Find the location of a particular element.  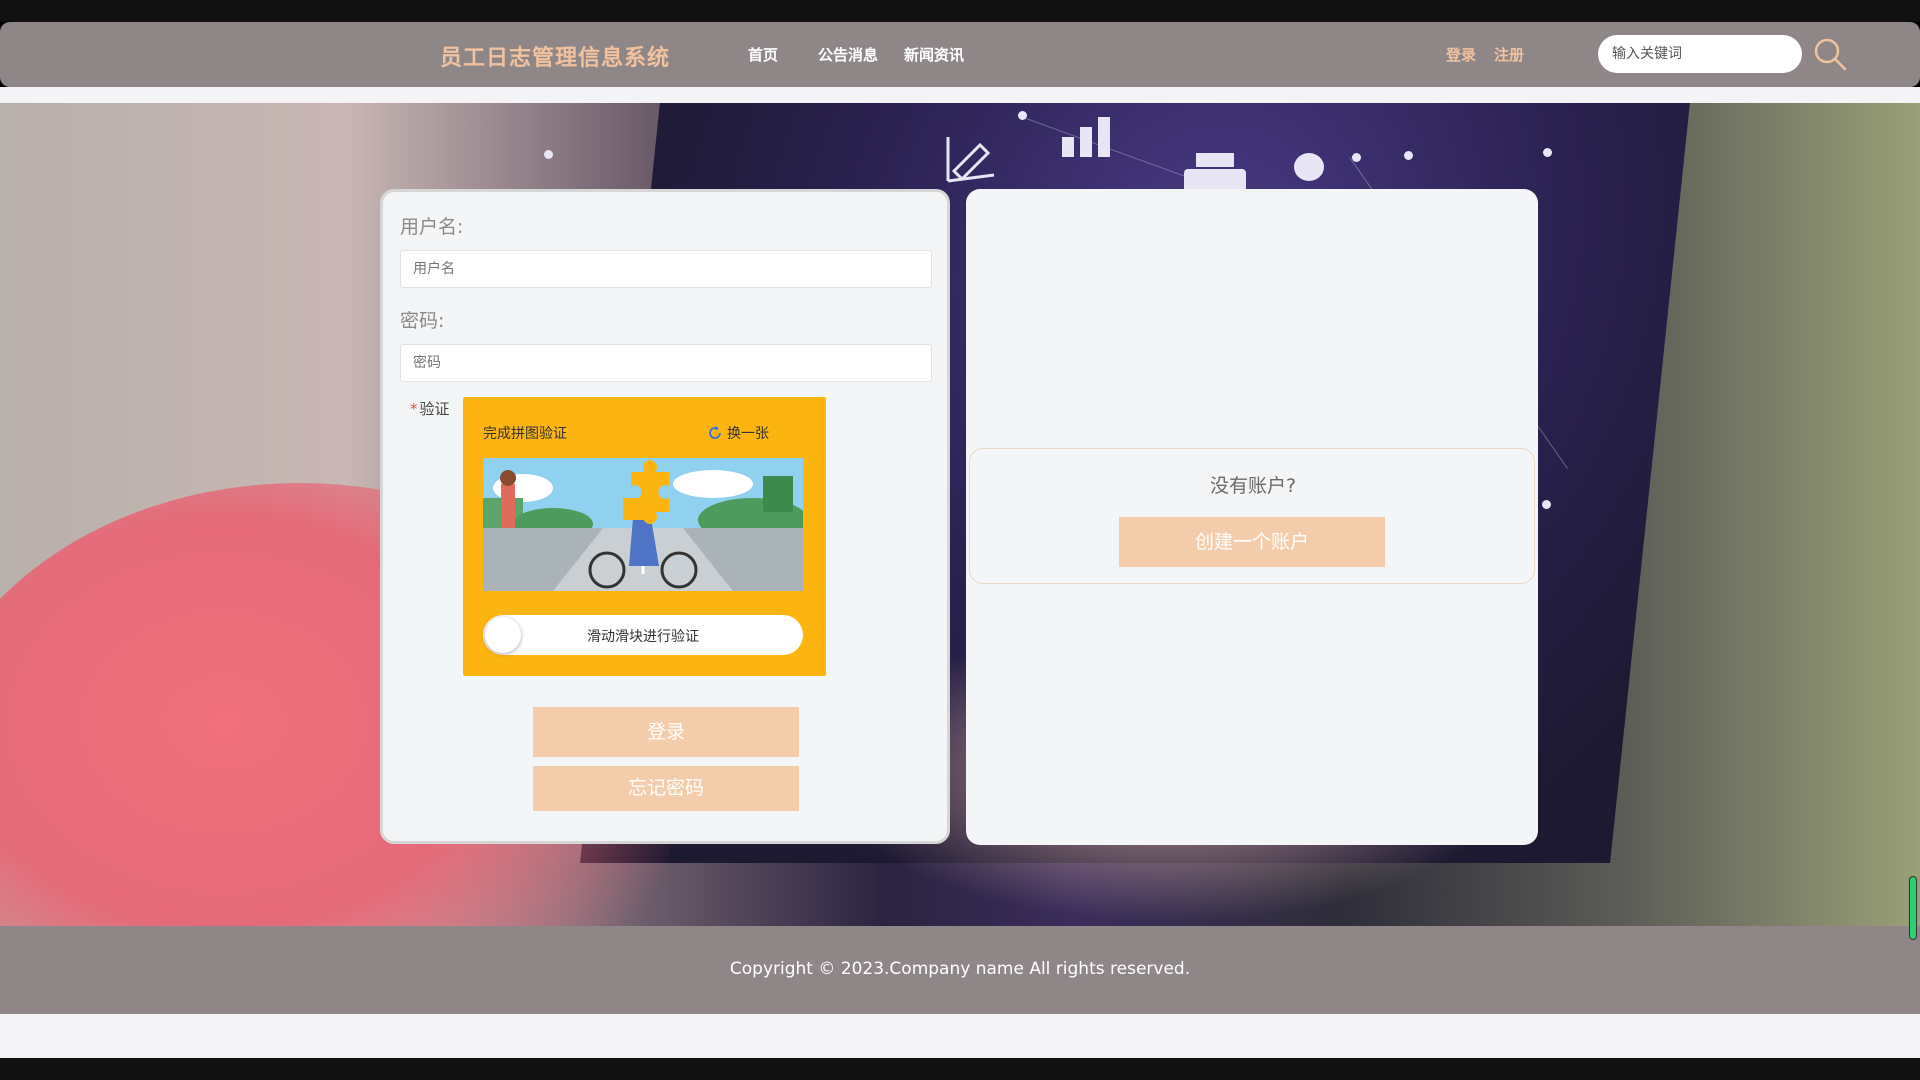

nav-news: 新闻资讯 is located at coordinates (934, 54).